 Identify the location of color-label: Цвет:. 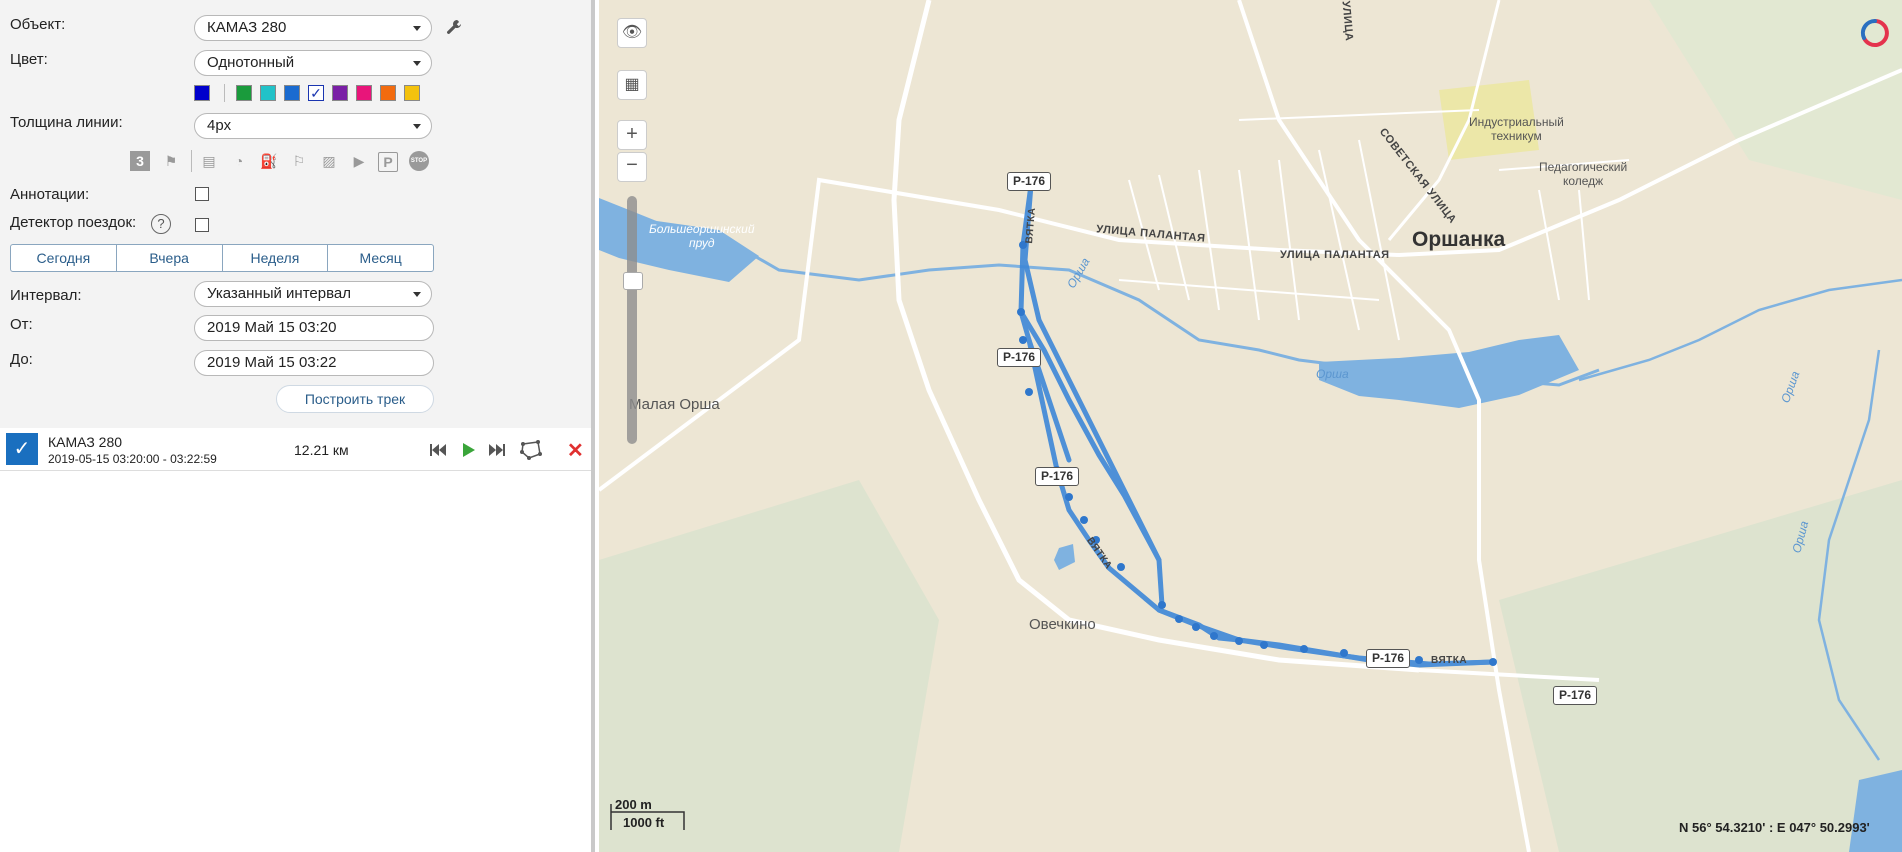
(29, 59).